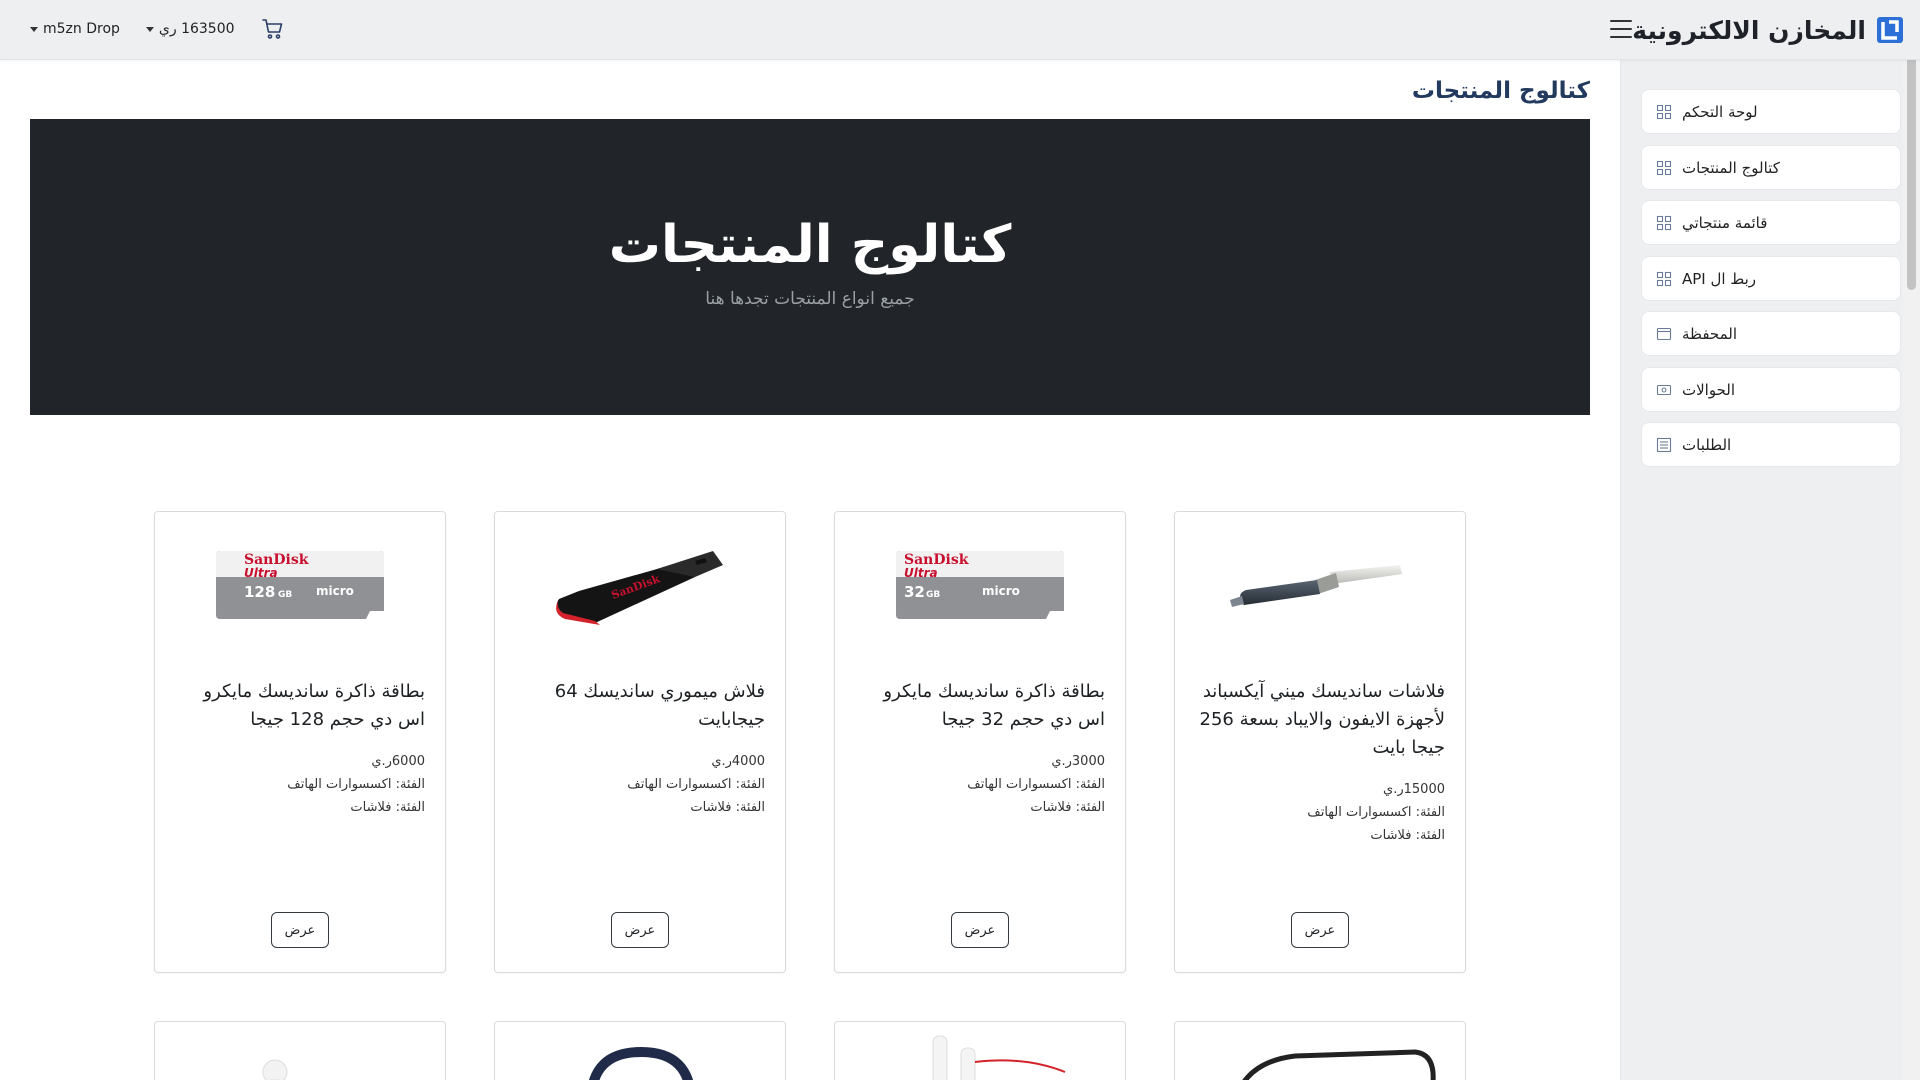  What do you see at coordinates (1771, 389) in the screenshot?
I see `sidebar-item-transfers: الحوالات` at bounding box center [1771, 389].